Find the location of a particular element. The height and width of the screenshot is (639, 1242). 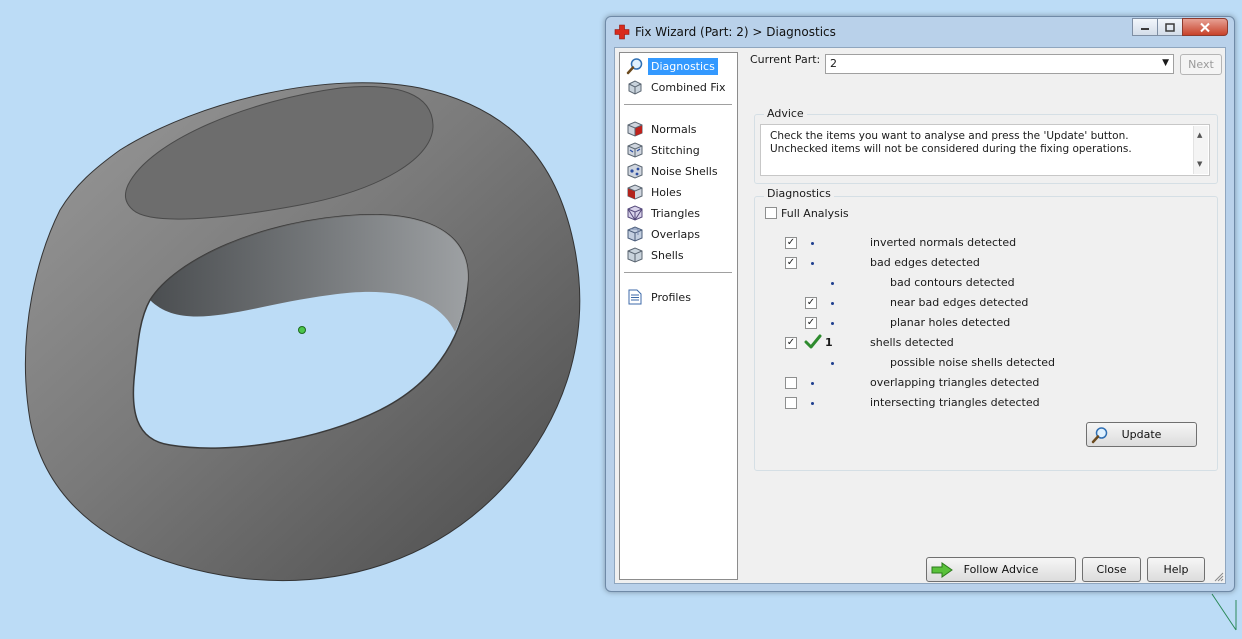

axis-indicator-icon is located at coordinates (1224, 612).